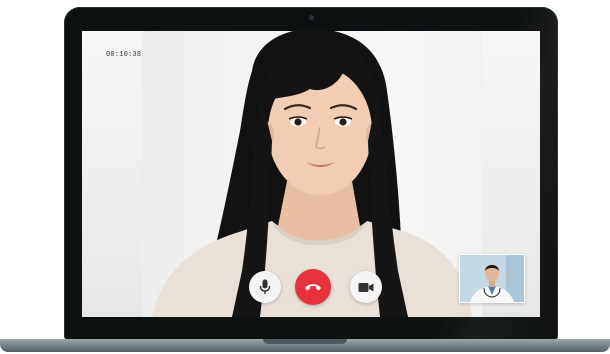  I want to click on phone-hang-up-icon, so click(313, 287).